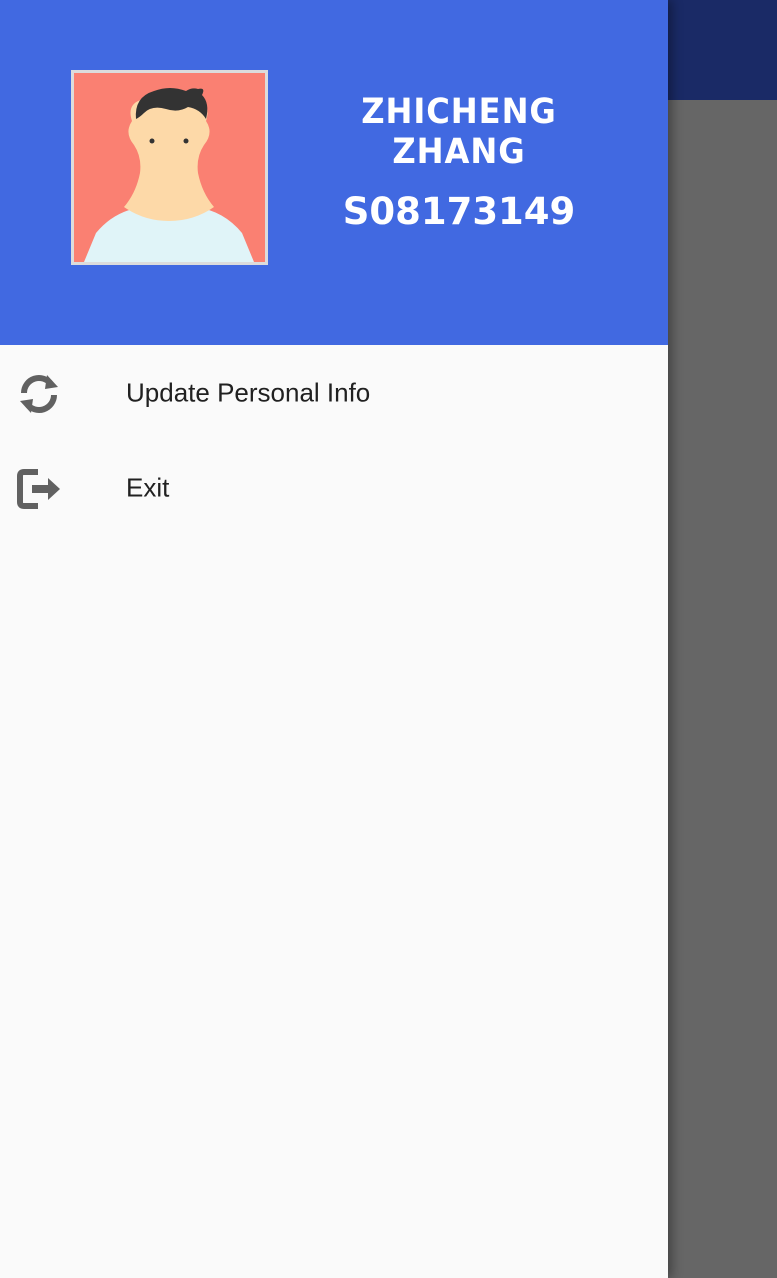 This screenshot has height=1278, width=777. I want to click on menu-item-label: Update Personal Info, so click(248, 392).